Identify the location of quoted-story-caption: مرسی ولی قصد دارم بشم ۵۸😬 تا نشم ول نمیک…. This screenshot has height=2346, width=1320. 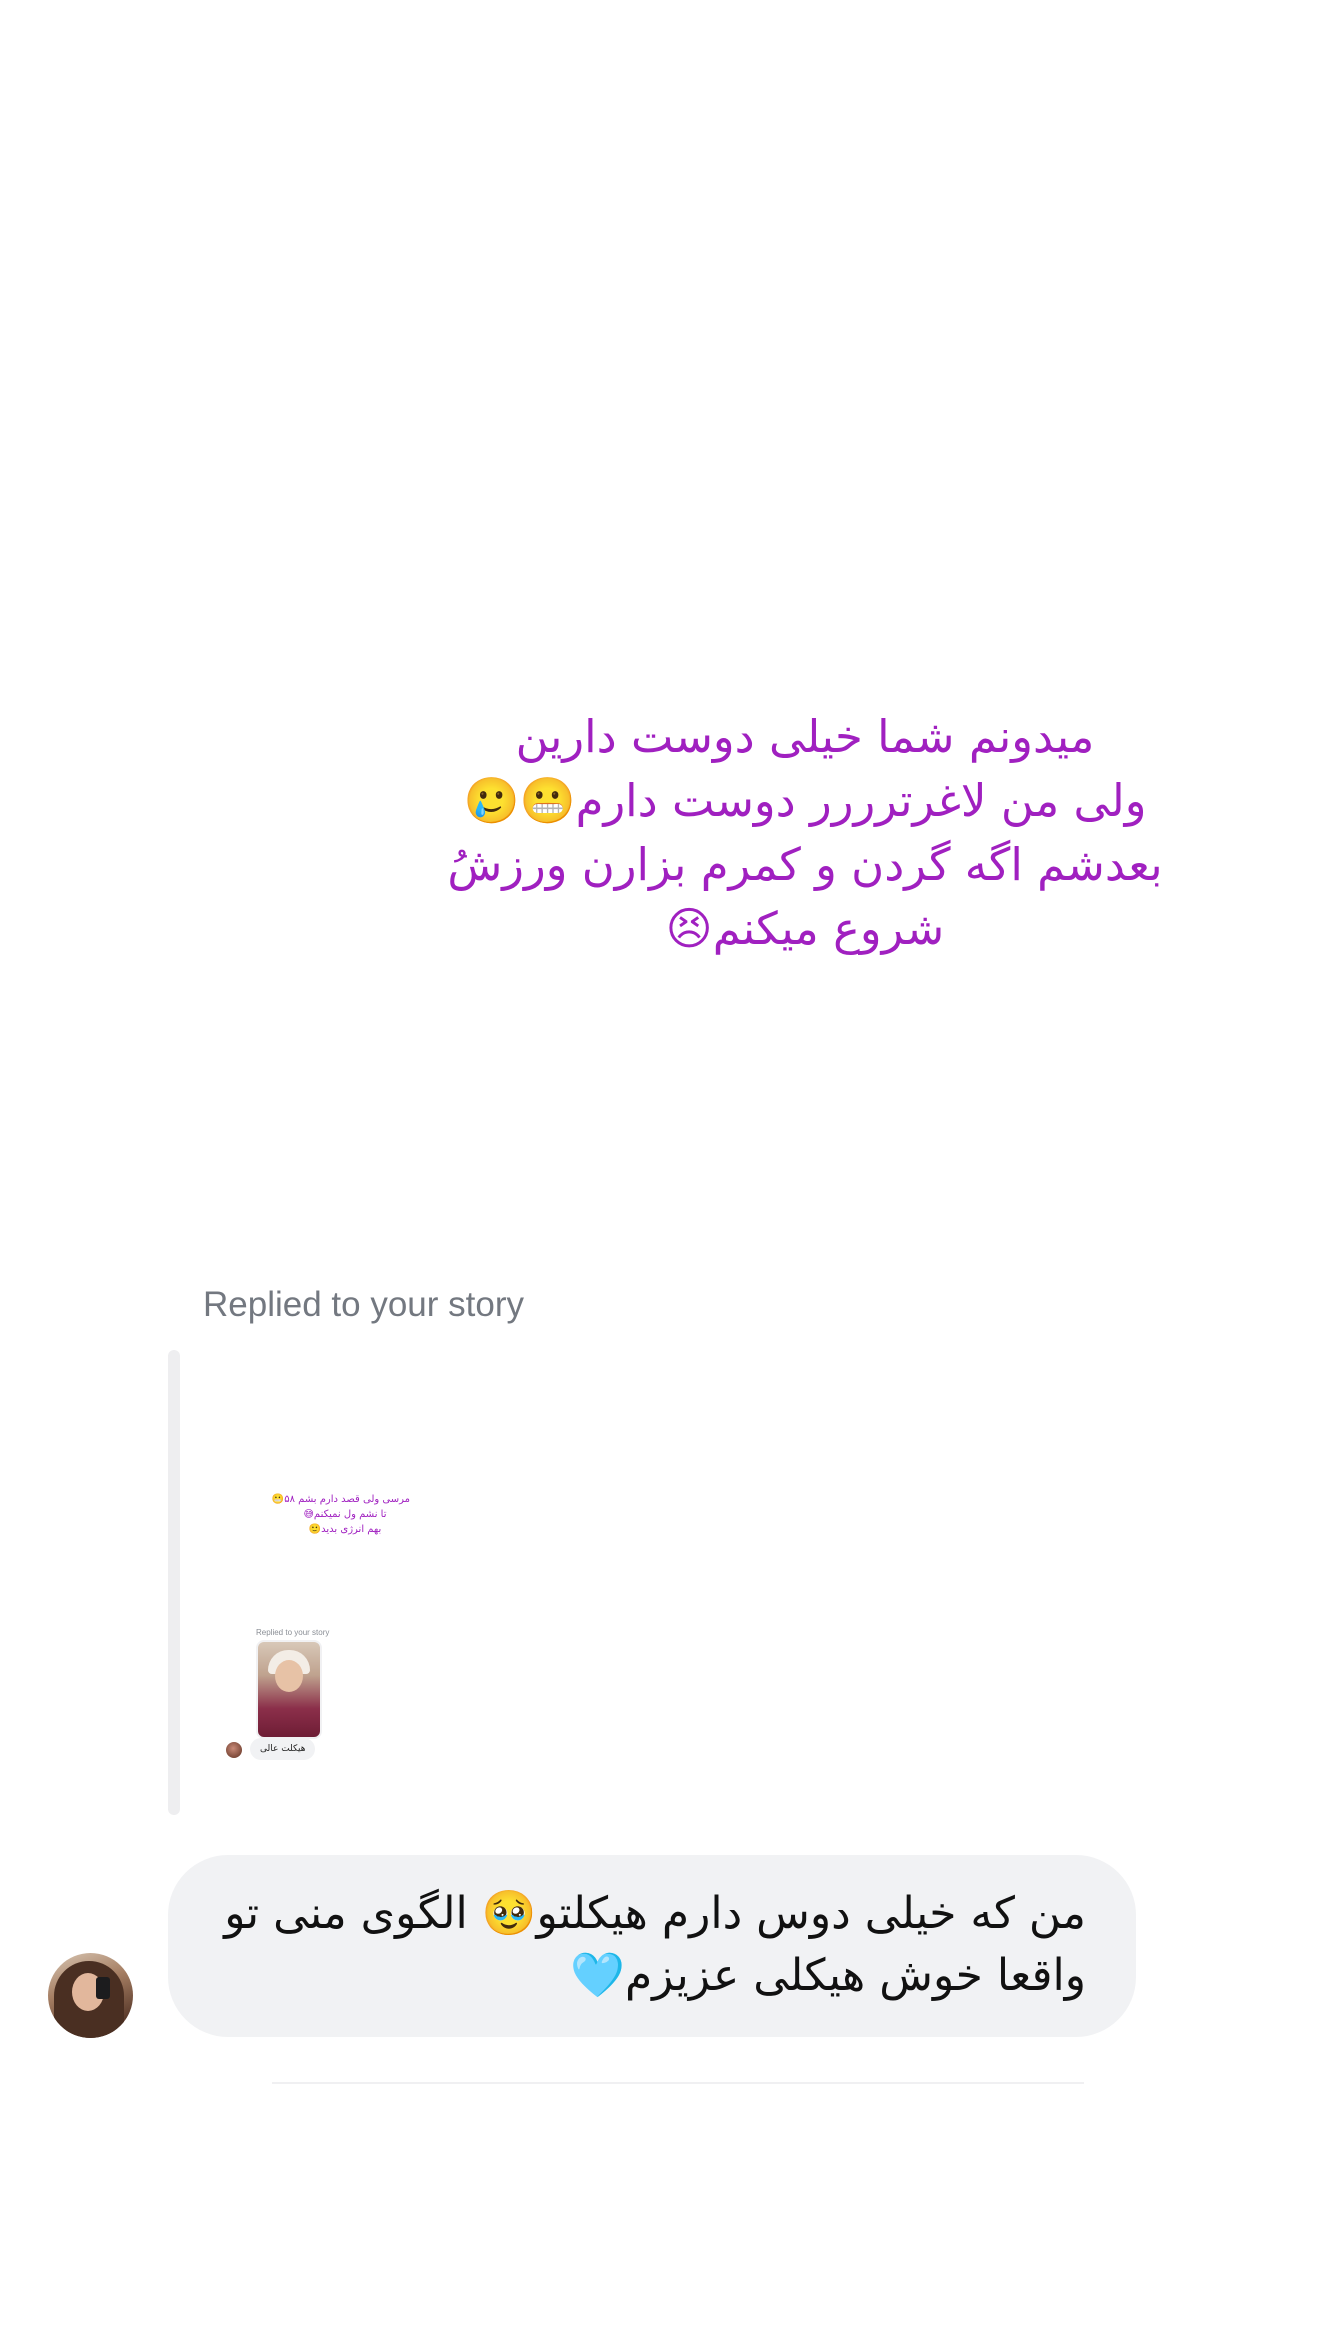
(340, 1514).